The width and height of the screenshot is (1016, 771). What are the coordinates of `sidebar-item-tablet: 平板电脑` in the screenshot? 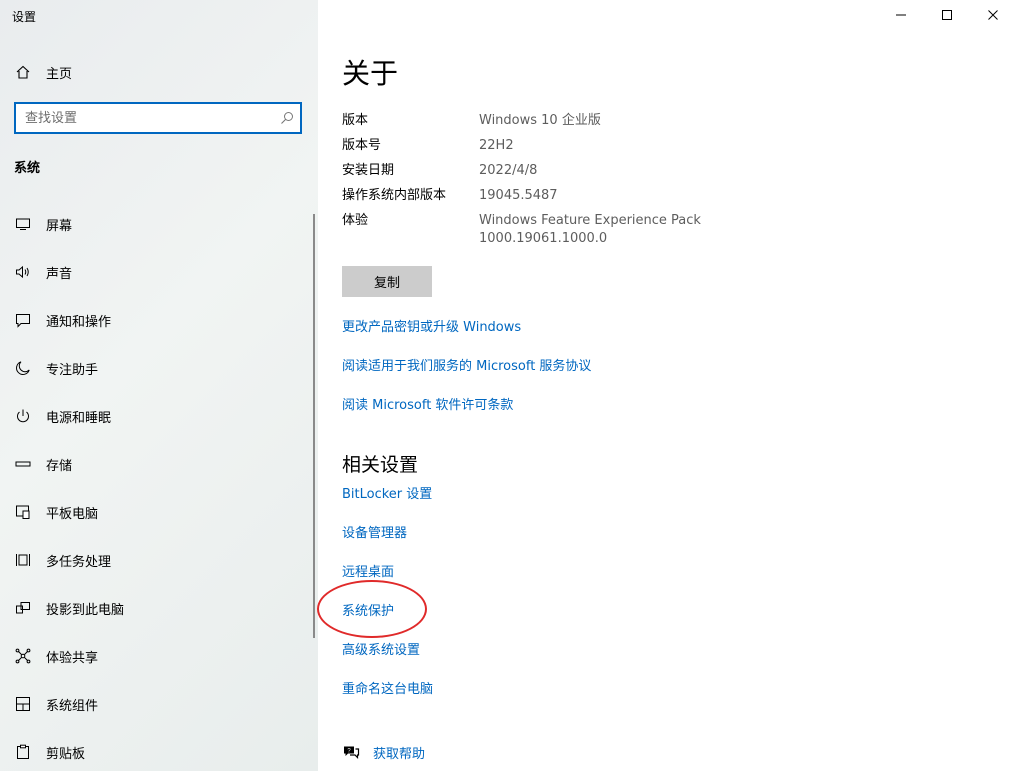 It's located at (159, 512).